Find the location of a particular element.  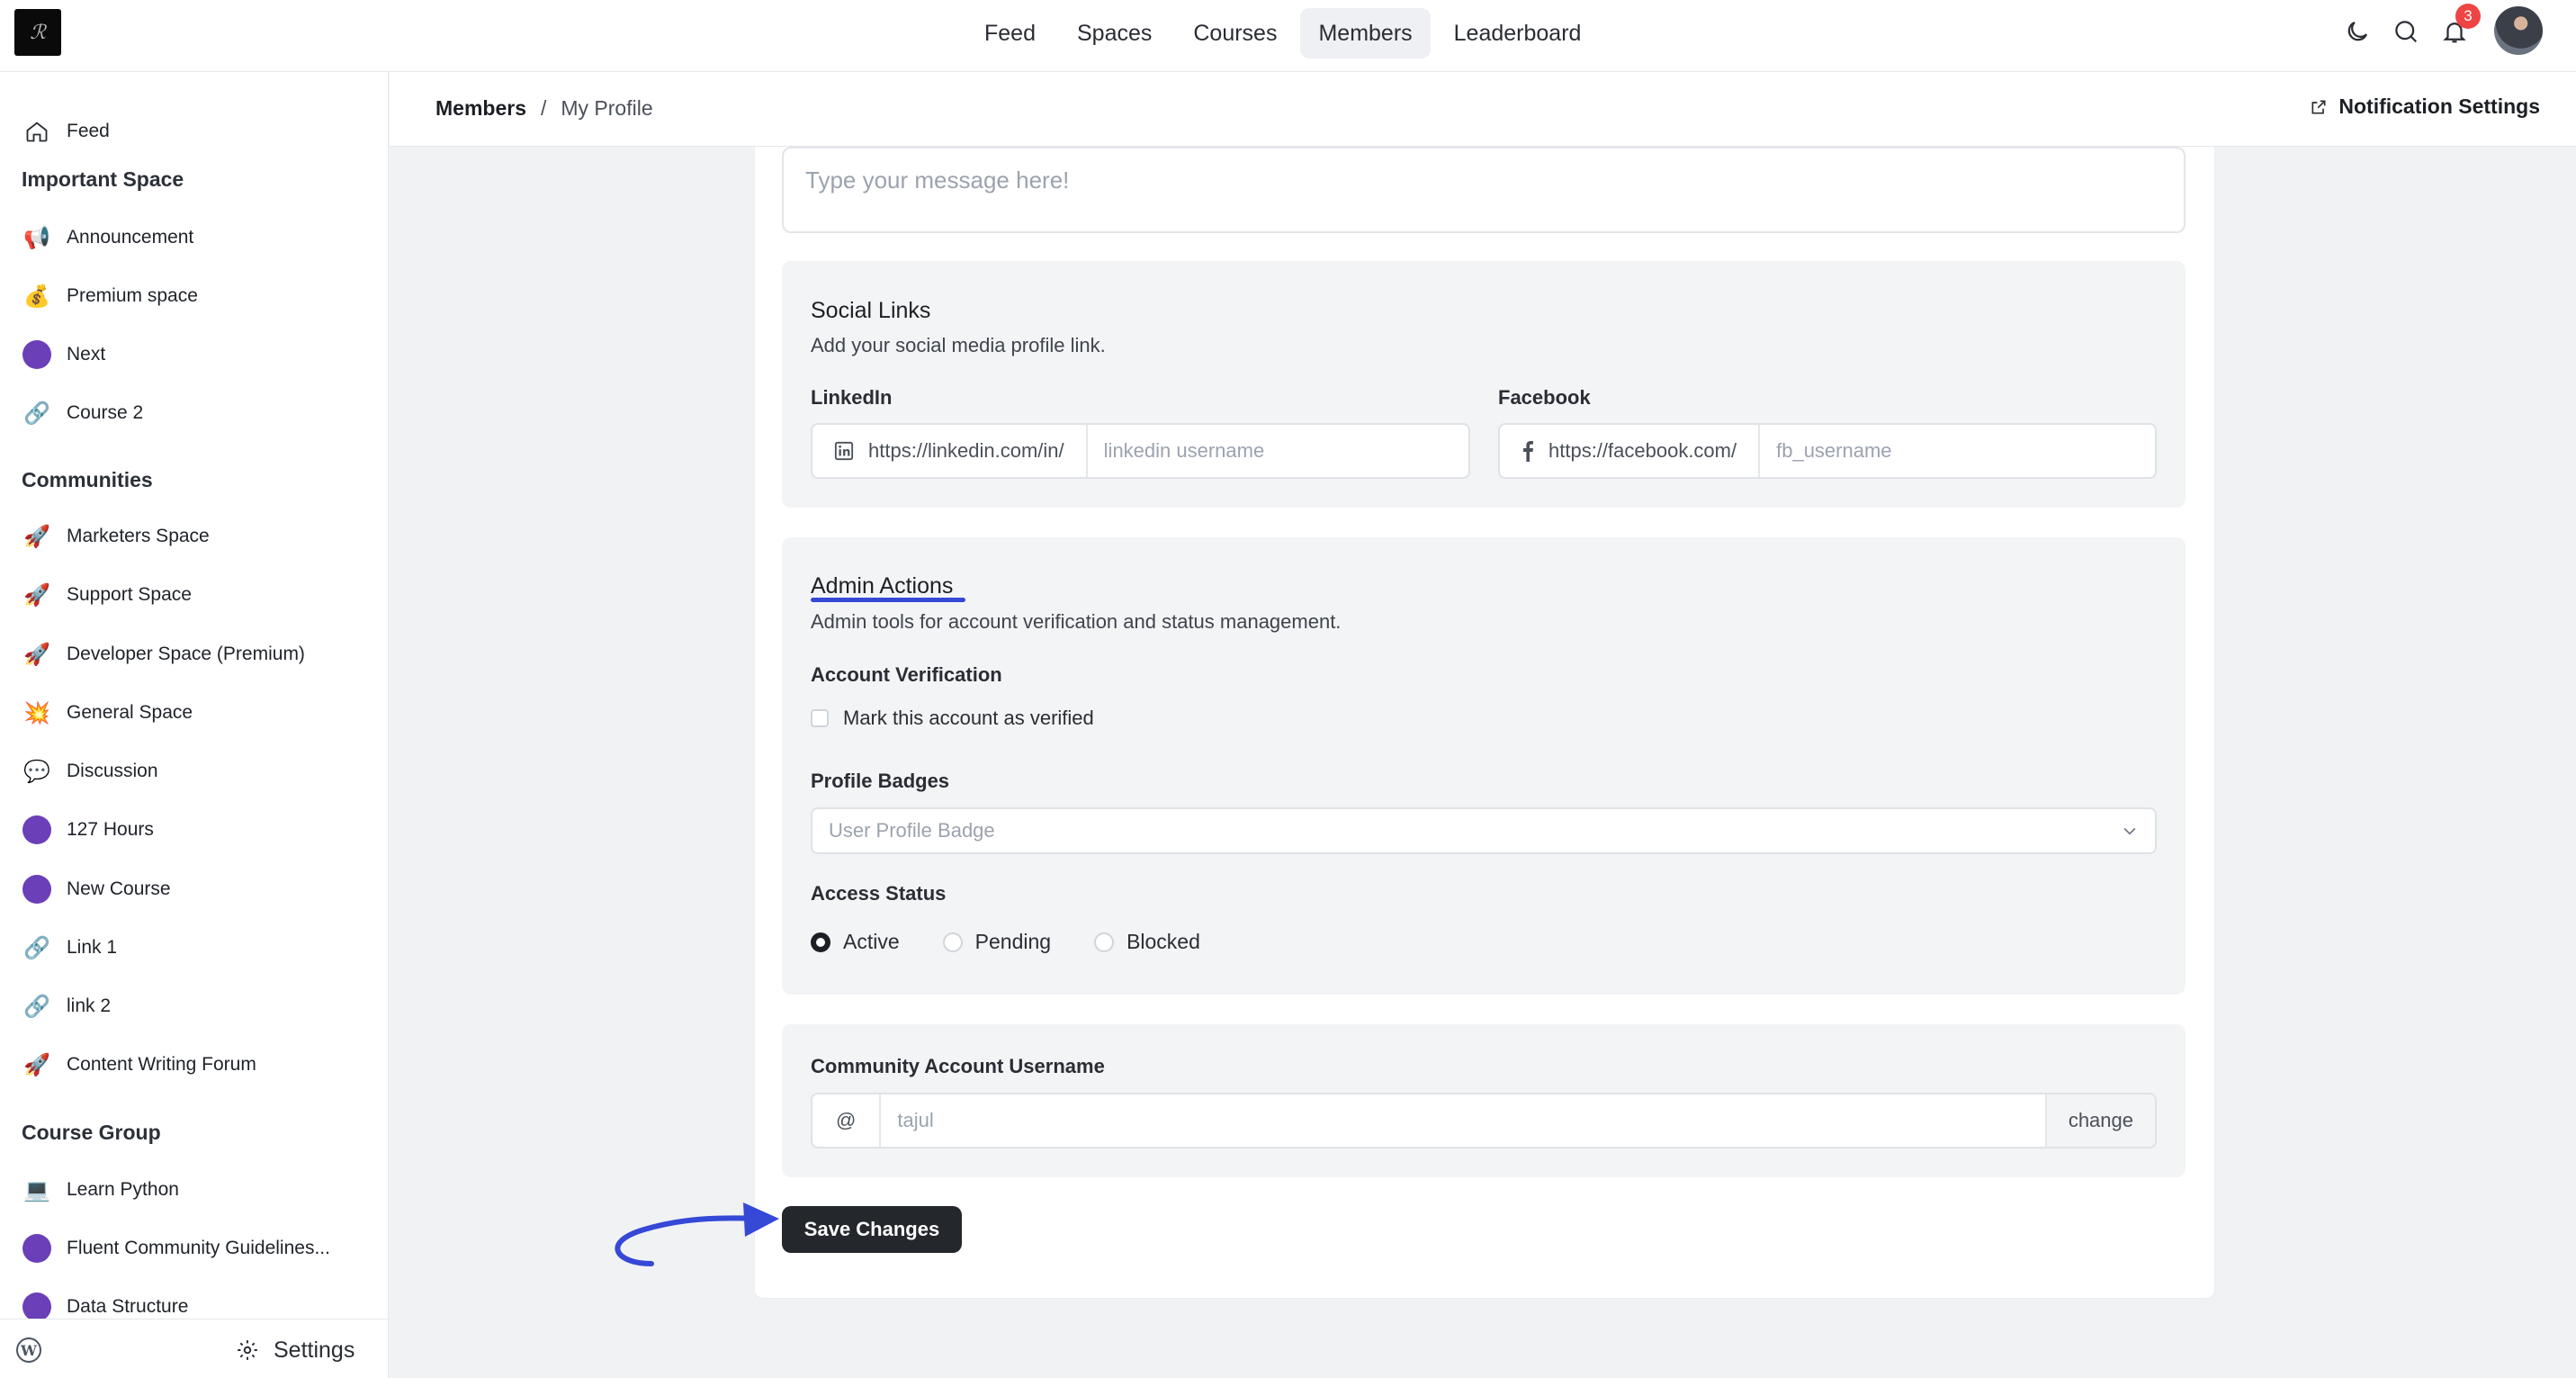

username-field: @ change is located at coordinates (1484, 1120).